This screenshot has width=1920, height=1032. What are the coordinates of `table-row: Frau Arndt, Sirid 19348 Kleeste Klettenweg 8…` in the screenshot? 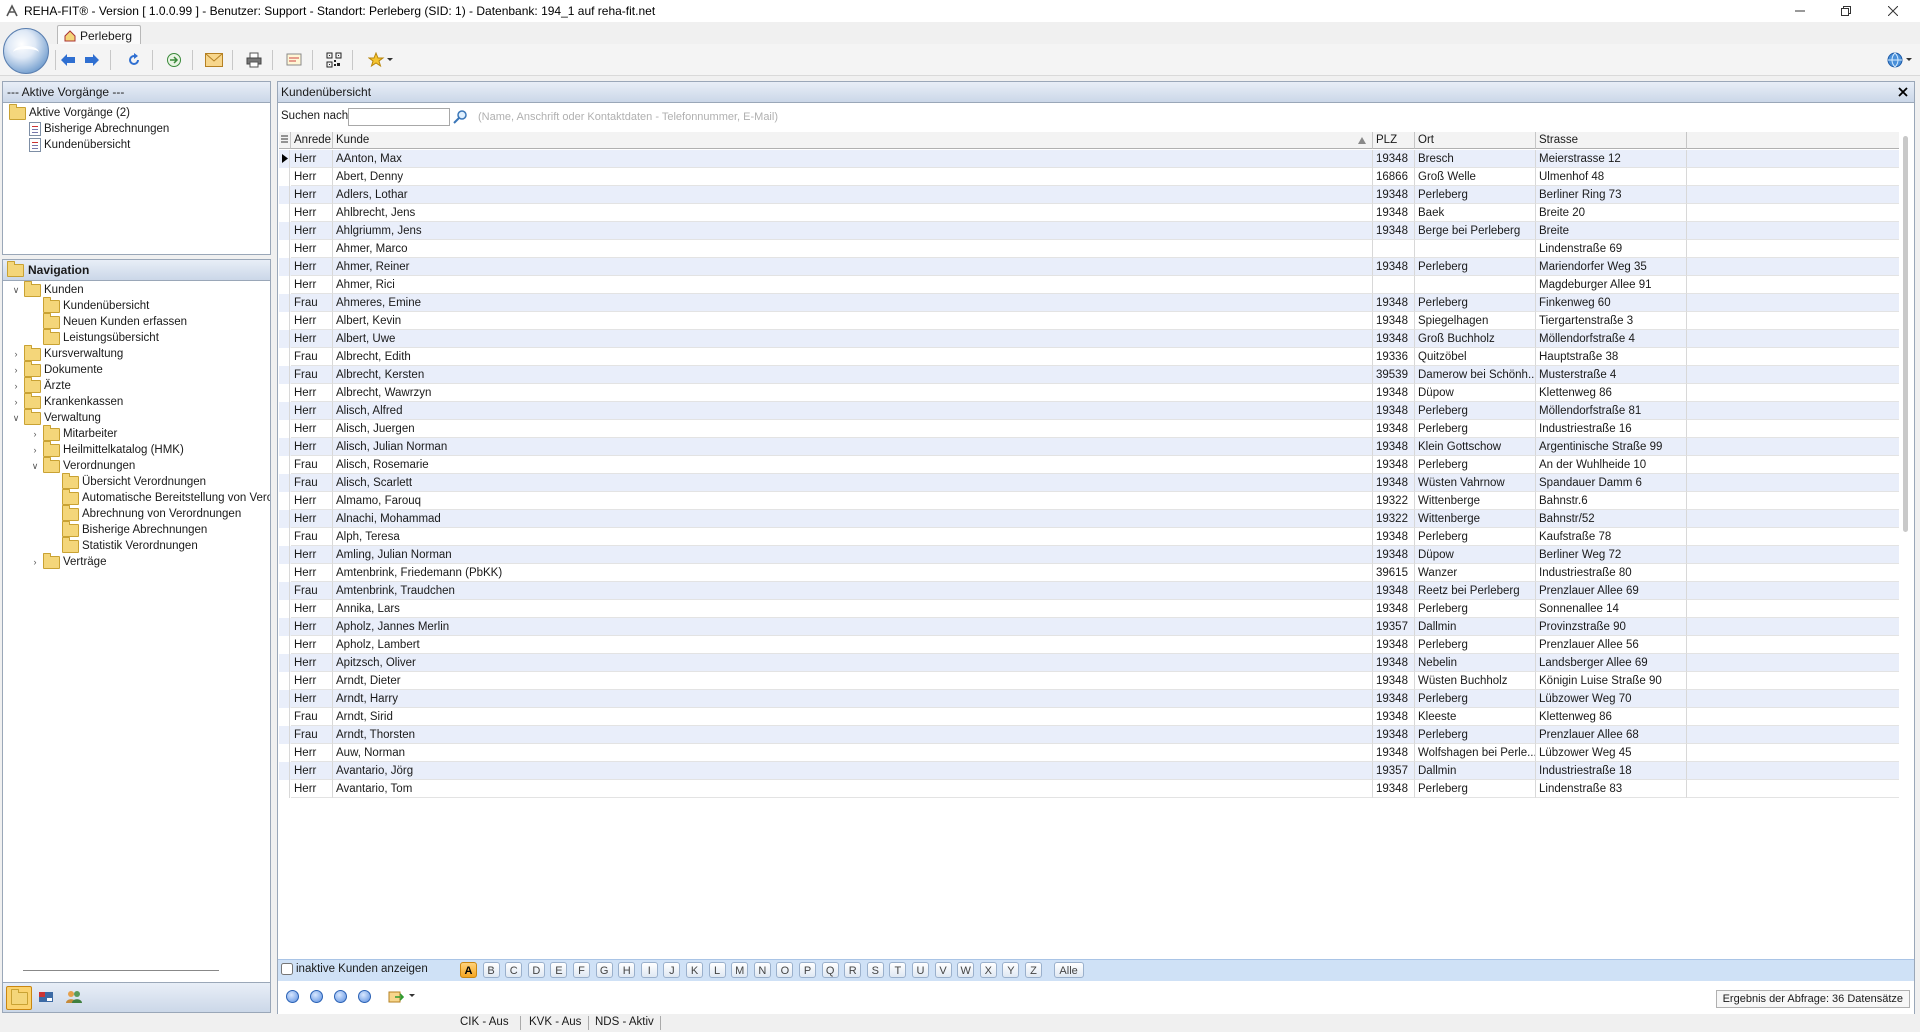 It's located at (1089, 717).